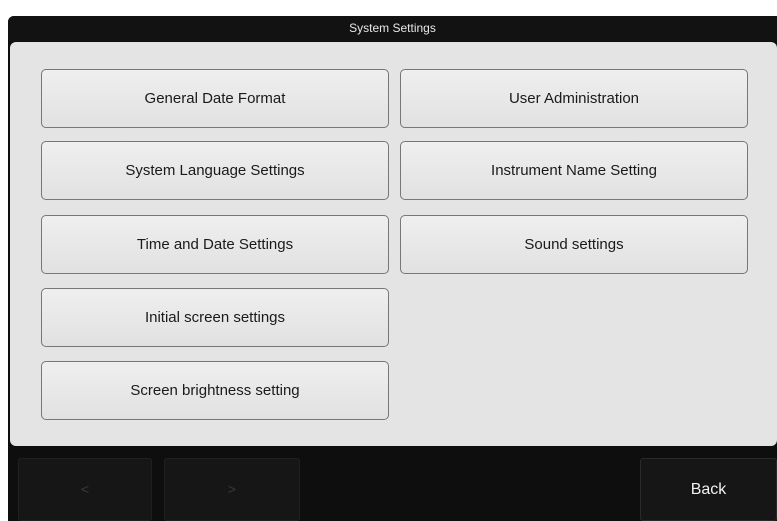  I want to click on bottom-toolbar: < > Back, so click(392, 484).